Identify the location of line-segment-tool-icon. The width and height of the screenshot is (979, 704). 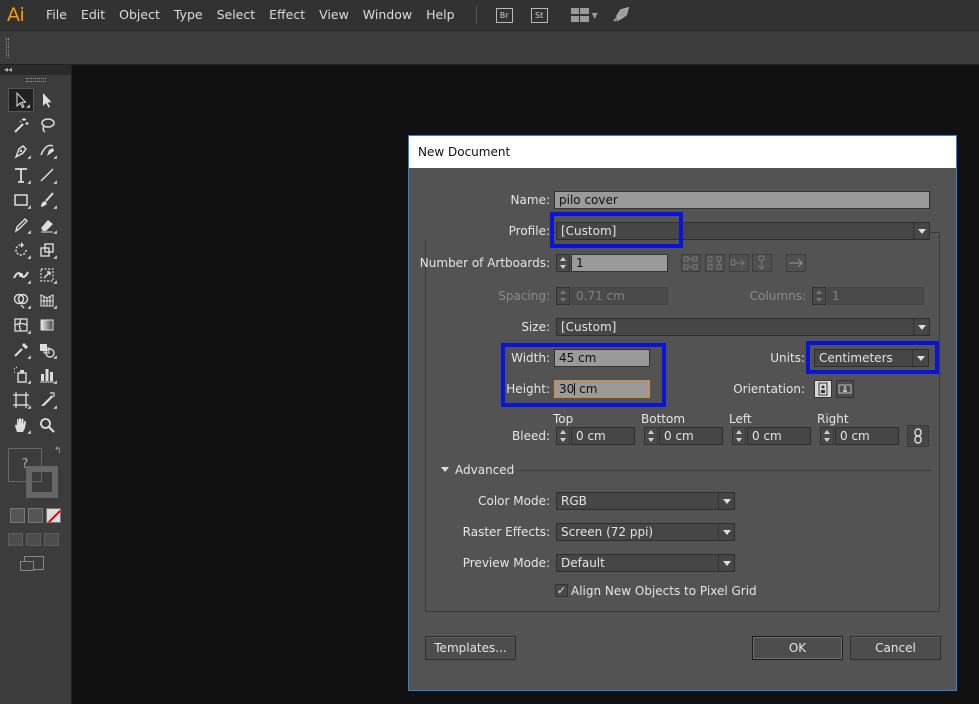
(47, 175).